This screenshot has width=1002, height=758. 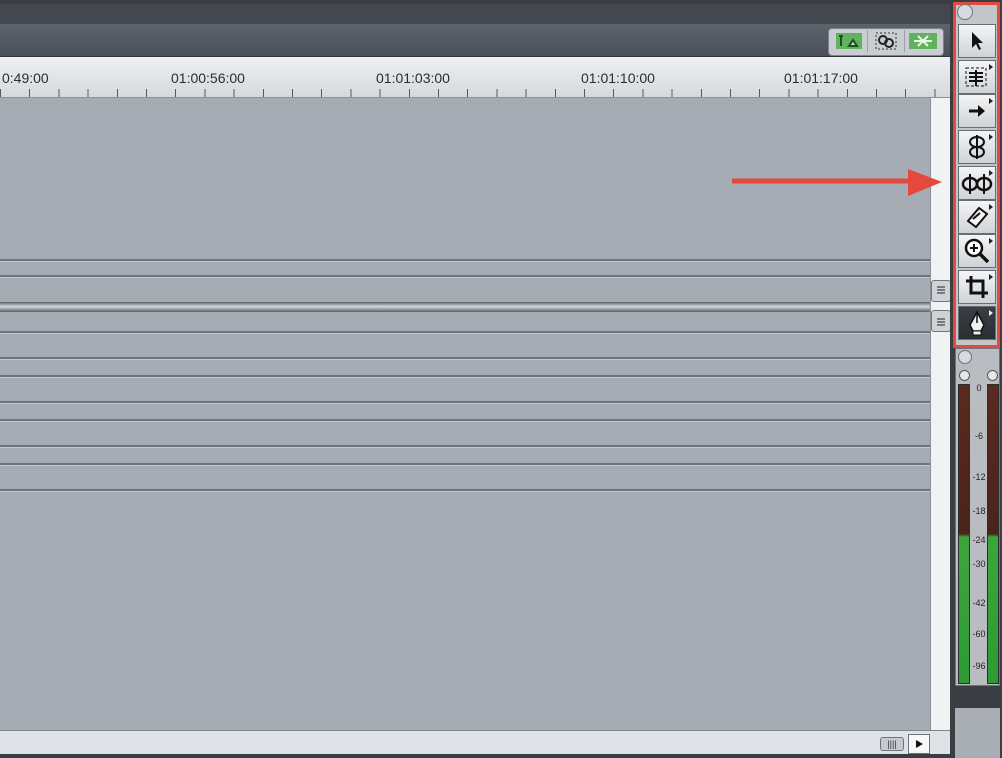 What do you see at coordinates (475, 742) in the screenshot?
I see `horizontal-scrollbar: ||||` at bounding box center [475, 742].